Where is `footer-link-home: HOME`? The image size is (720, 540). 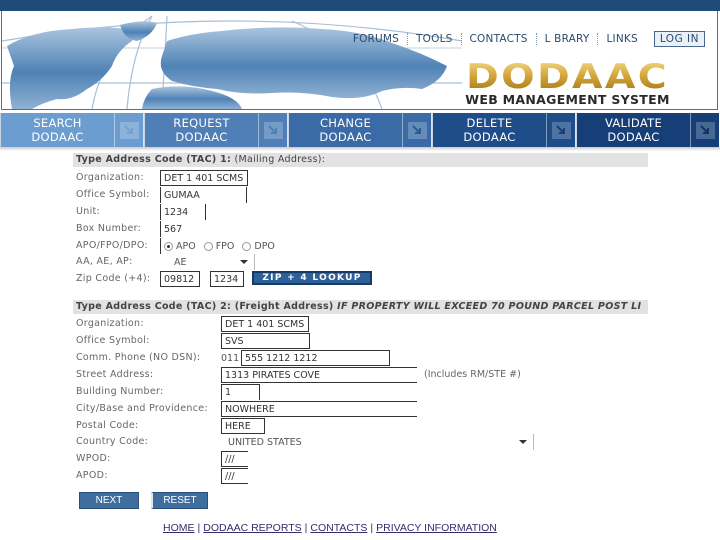
footer-link-home: HOME is located at coordinates (179, 528).